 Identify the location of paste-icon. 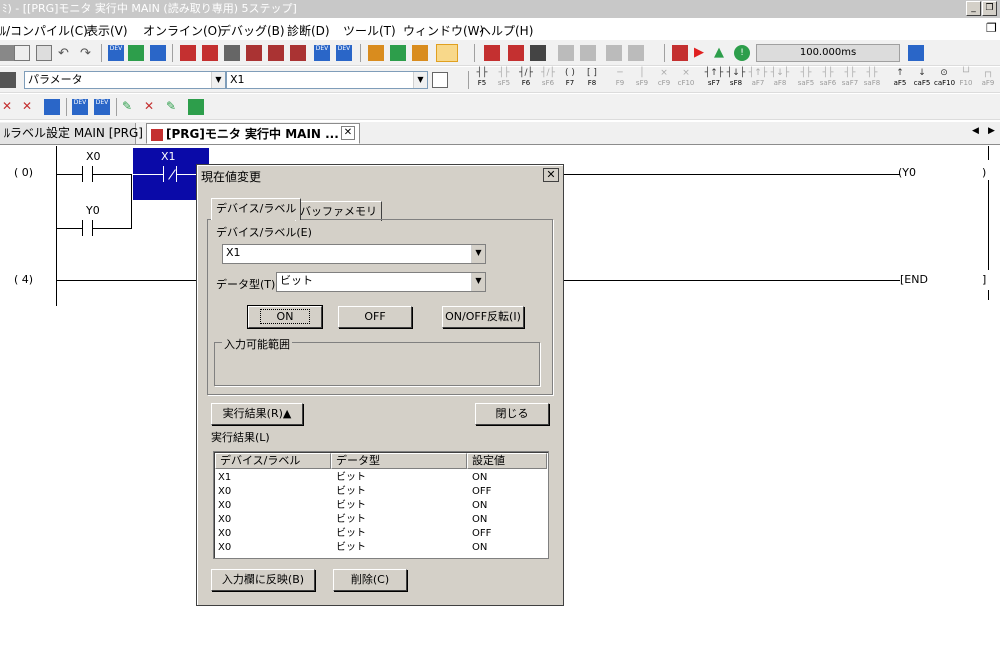
(44, 53).